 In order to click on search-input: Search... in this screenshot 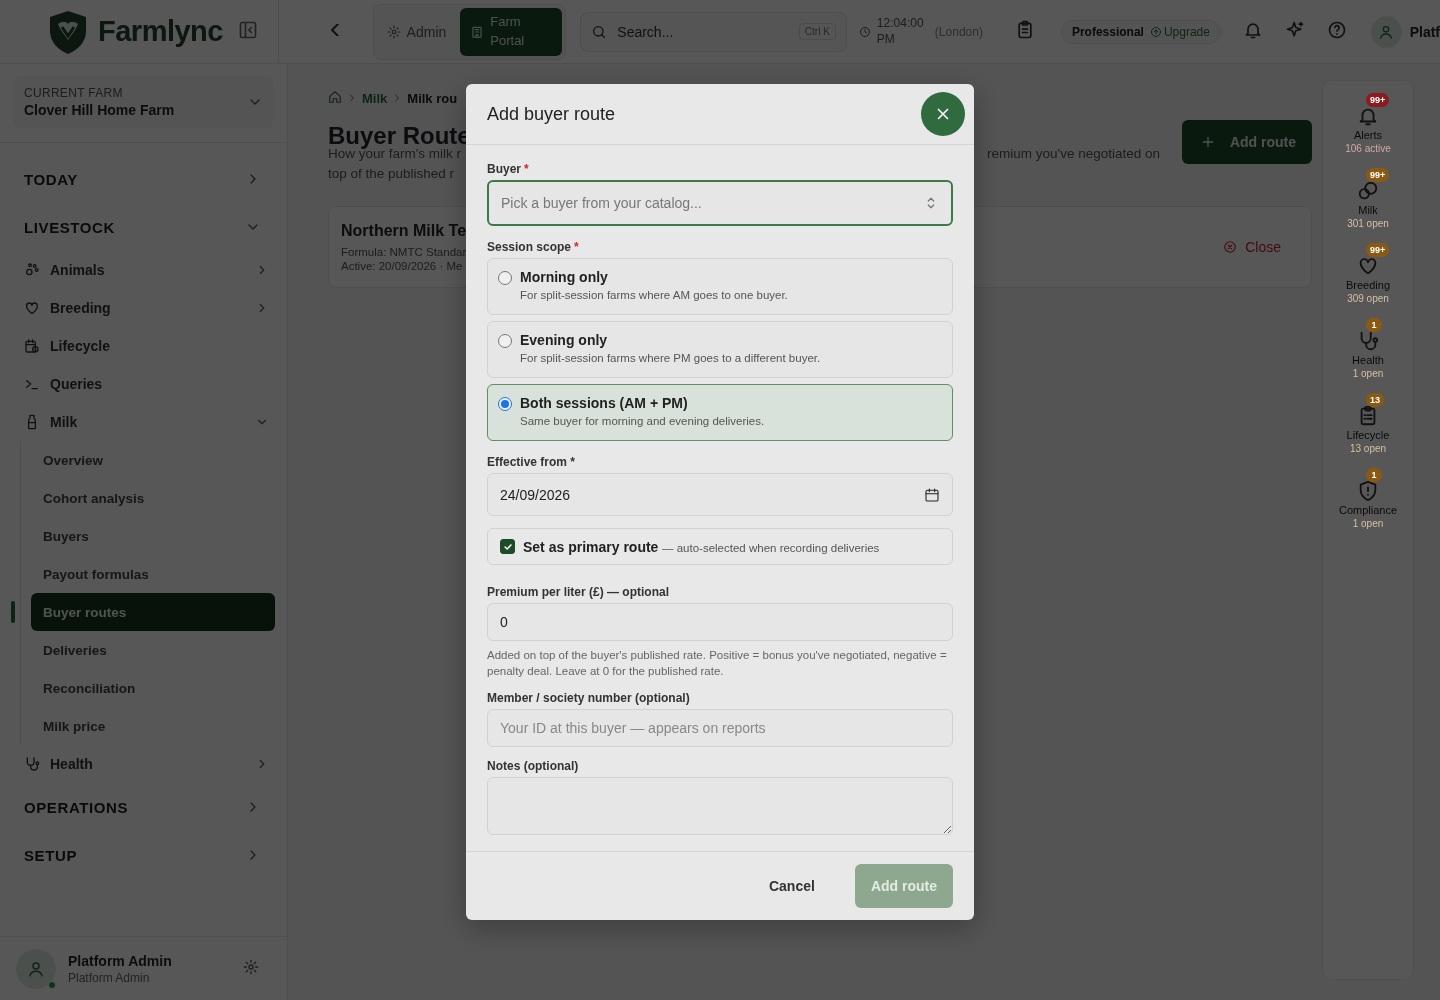, I will do `click(703, 31)`.